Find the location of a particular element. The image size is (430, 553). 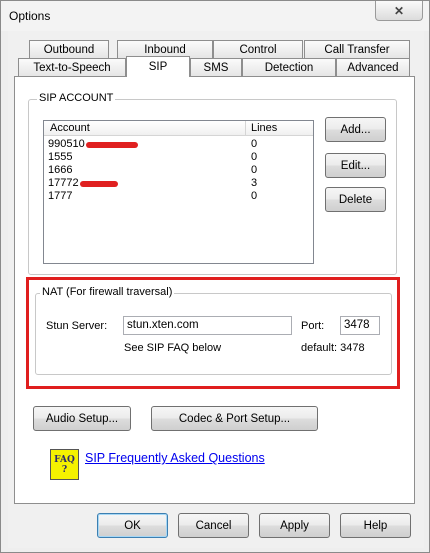

close-icon: ✕ is located at coordinates (399, 10).